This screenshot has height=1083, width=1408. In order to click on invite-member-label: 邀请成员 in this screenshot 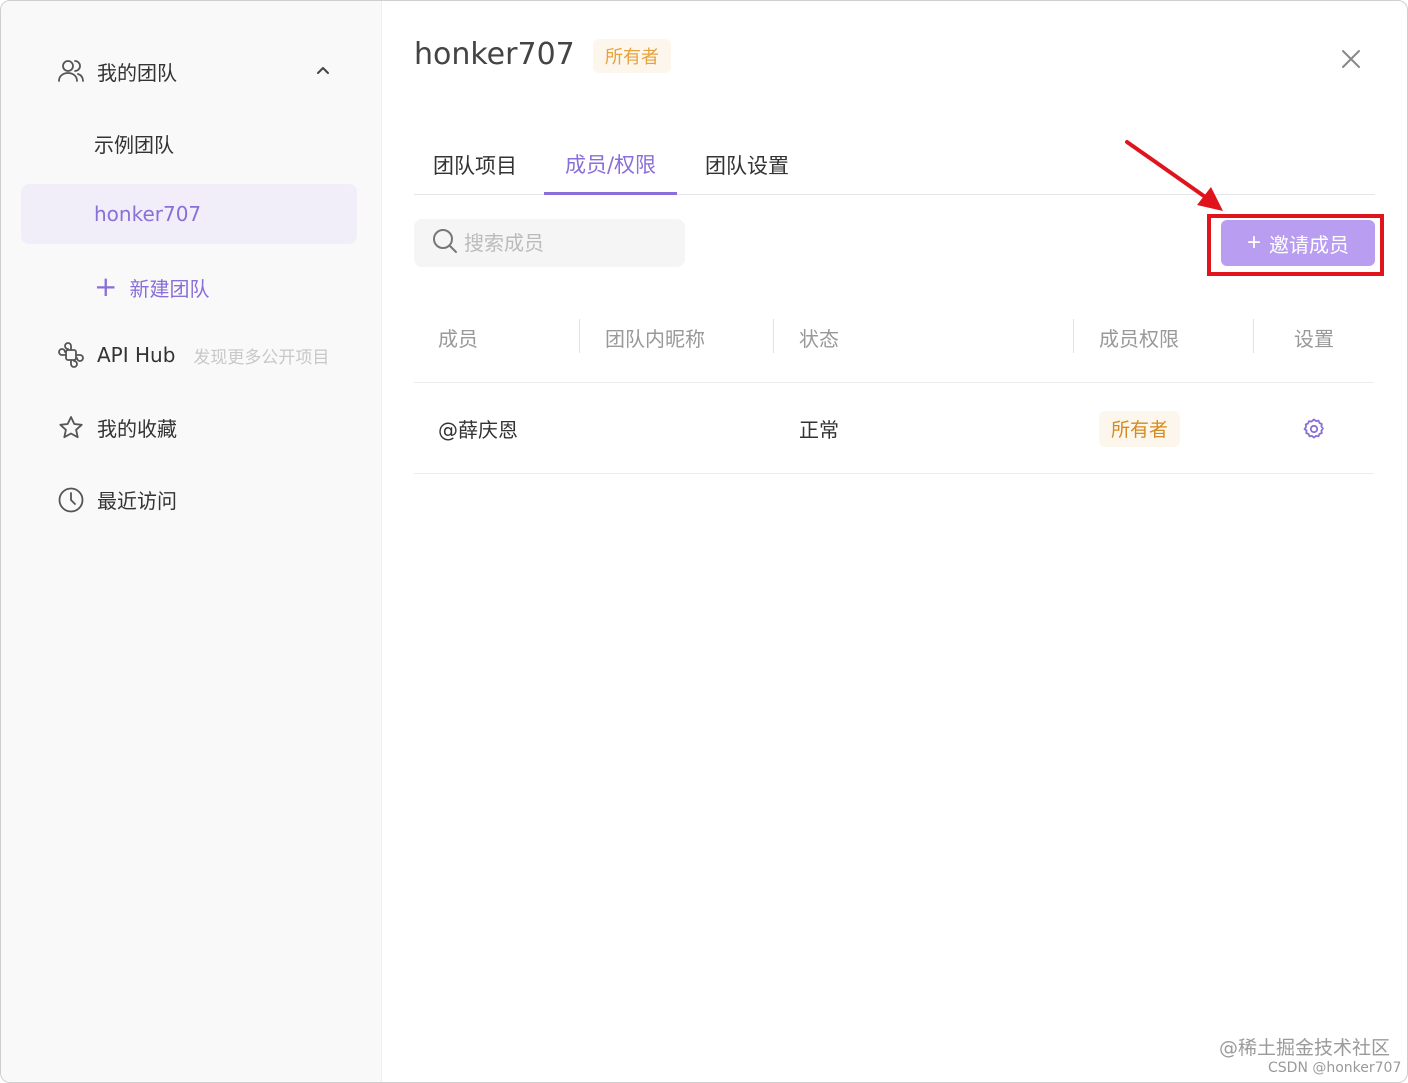, I will do `click(1309, 245)`.